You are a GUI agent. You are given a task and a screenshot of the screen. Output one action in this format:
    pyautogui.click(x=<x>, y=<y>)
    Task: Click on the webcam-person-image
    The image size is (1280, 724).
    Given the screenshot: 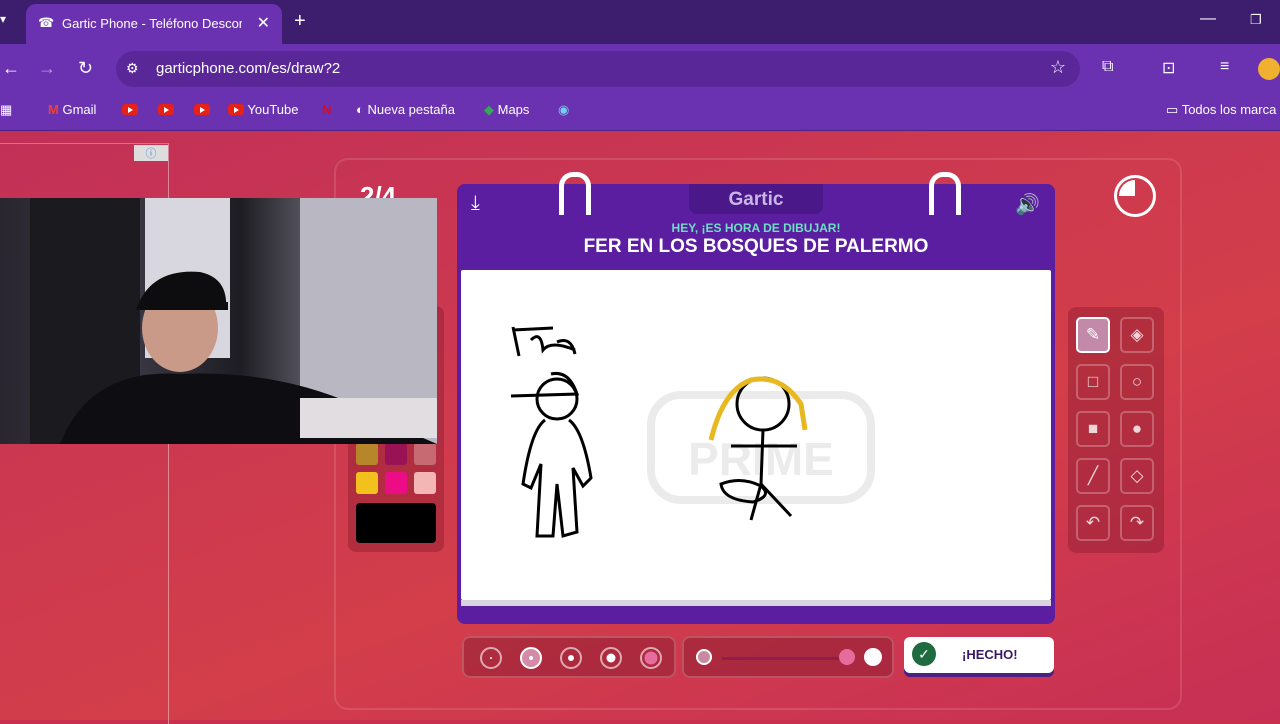 What is the action you would take?
    pyautogui.click(x=233, y=321)
    